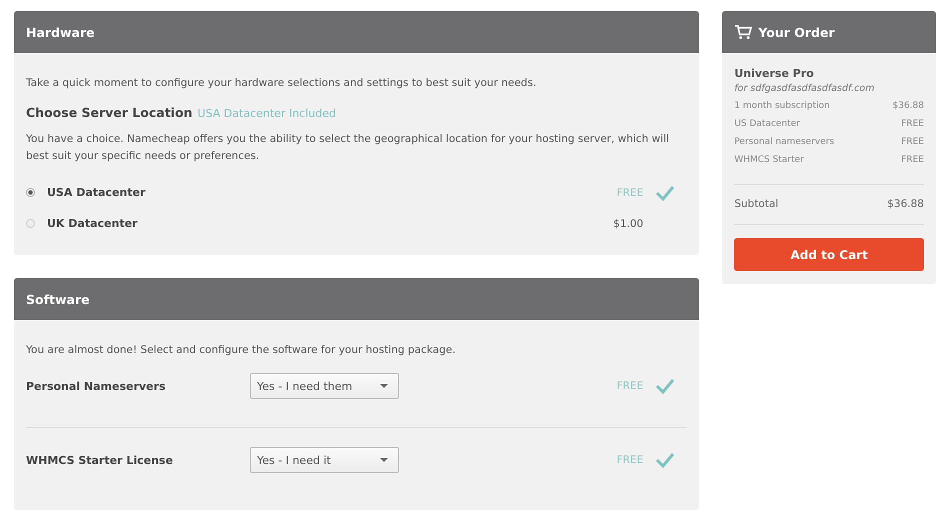 Image resolution: width=950 pixels, height=523 pixels. Describe the element at coordinates (767, 124) in the screenshot. I see `item-name: US Datacenter` at that location.